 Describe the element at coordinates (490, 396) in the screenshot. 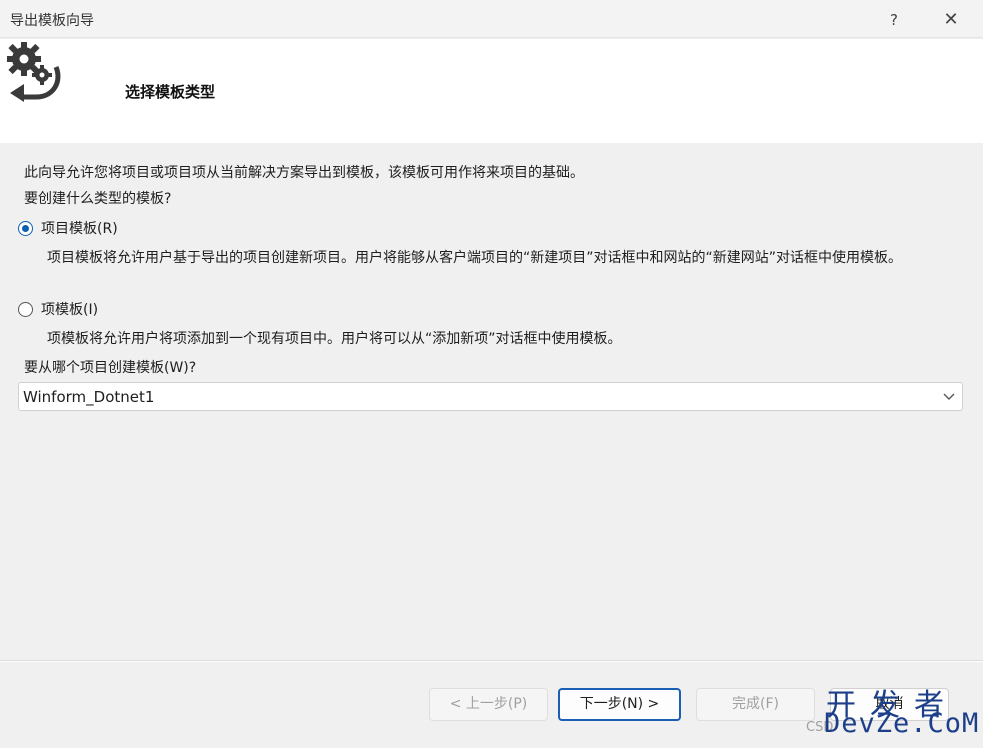

I see `project-select: Winform_Dotnet1` at that location.